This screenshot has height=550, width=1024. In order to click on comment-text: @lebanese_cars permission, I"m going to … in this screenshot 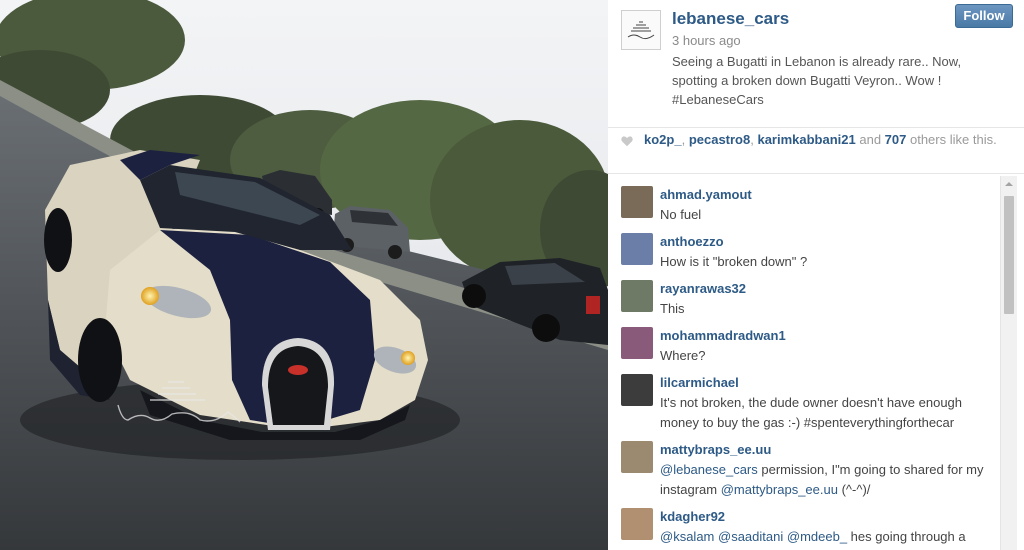, I will do `click(822, 479)`.